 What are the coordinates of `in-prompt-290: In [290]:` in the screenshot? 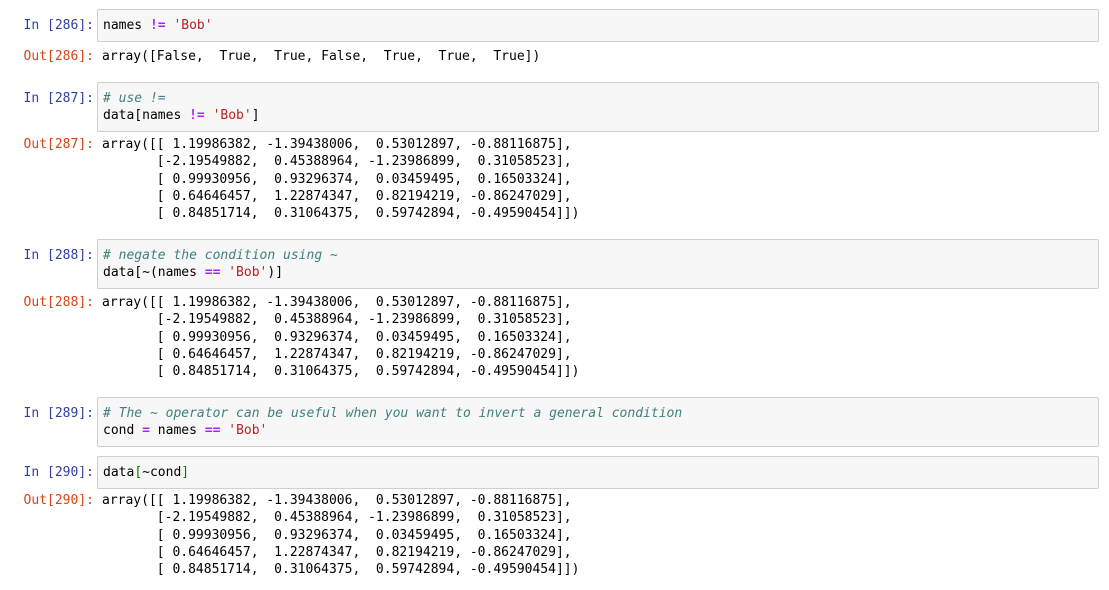 It's located at (58, 472).